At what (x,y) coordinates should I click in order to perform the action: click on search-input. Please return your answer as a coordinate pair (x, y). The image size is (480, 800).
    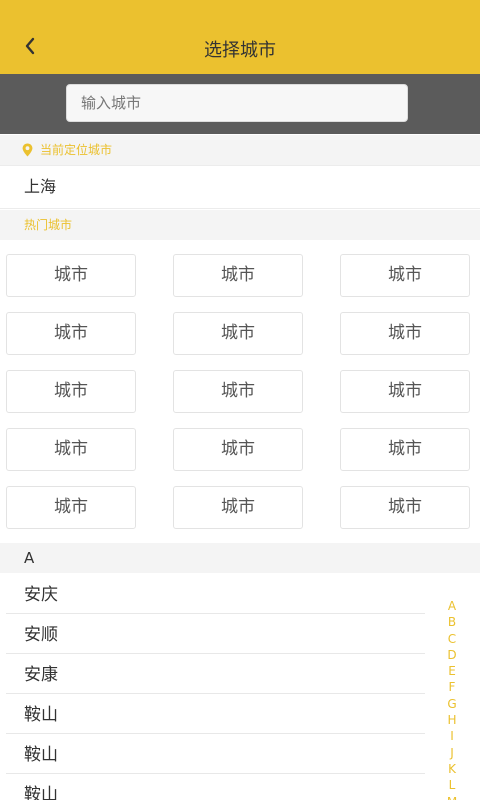
    Looking at the image, I should click on (237, 103).